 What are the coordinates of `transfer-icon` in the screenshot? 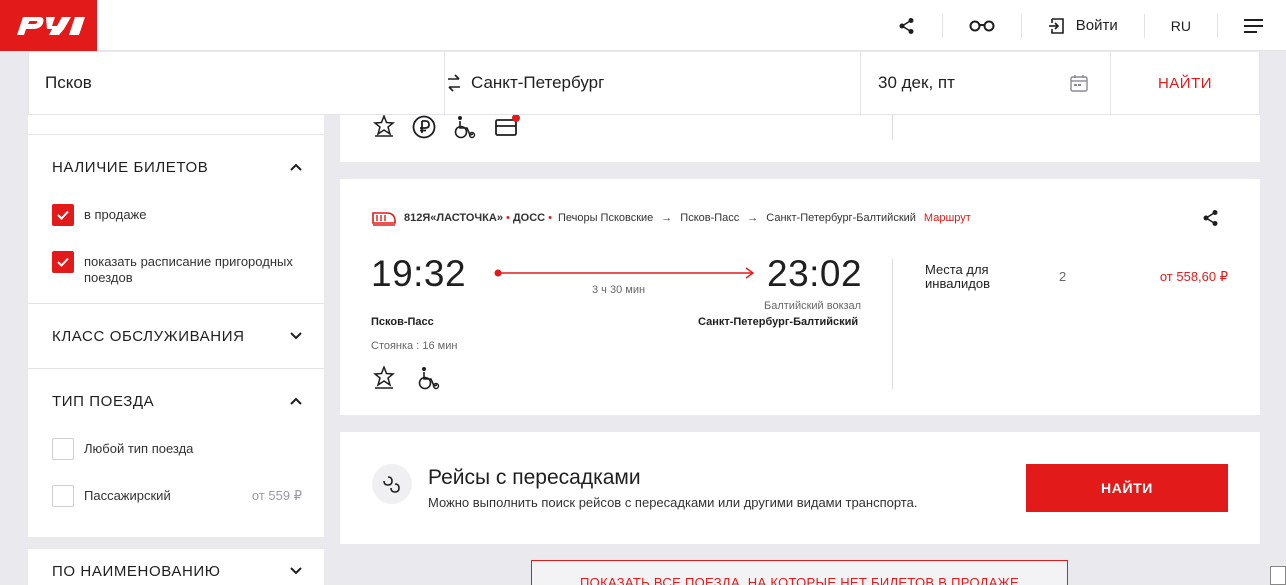 It's located at (391, 484).